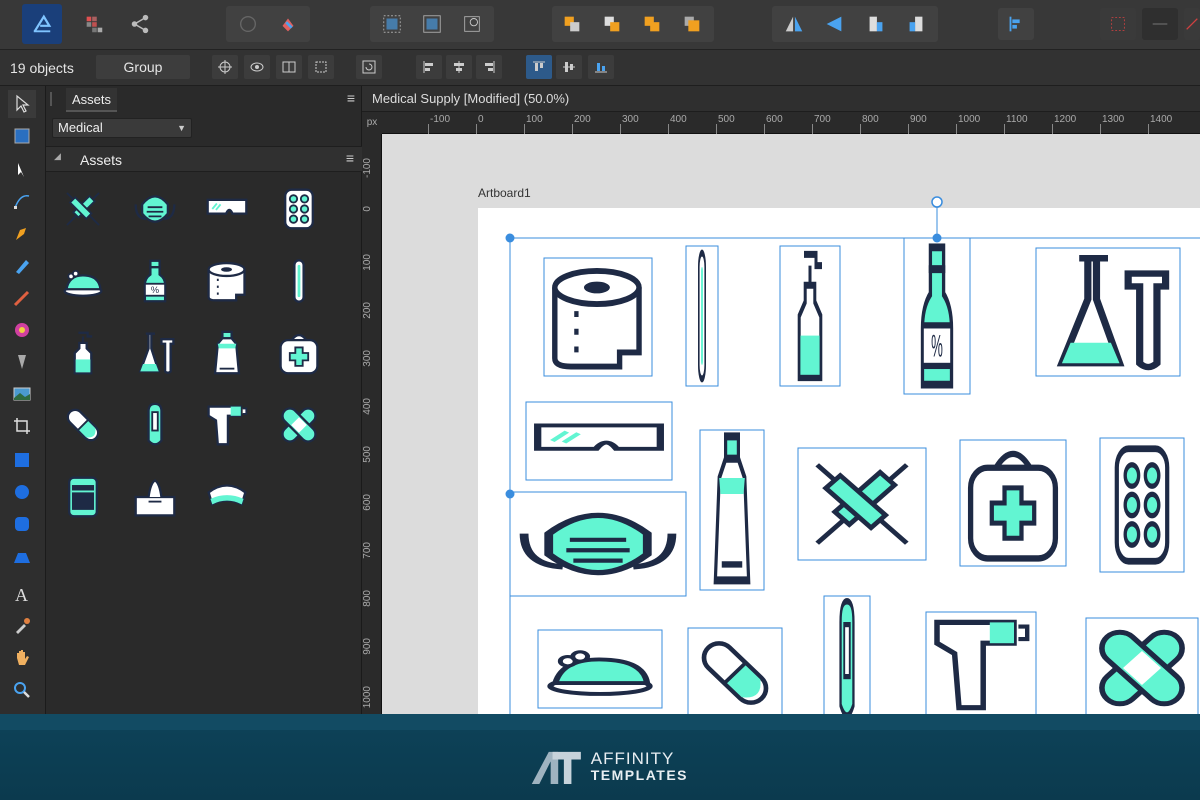  What do you see at coordinates (22, 558) in the screenshot?
I see `trapezoid-tool-icon` at bounding box center [22, 558].